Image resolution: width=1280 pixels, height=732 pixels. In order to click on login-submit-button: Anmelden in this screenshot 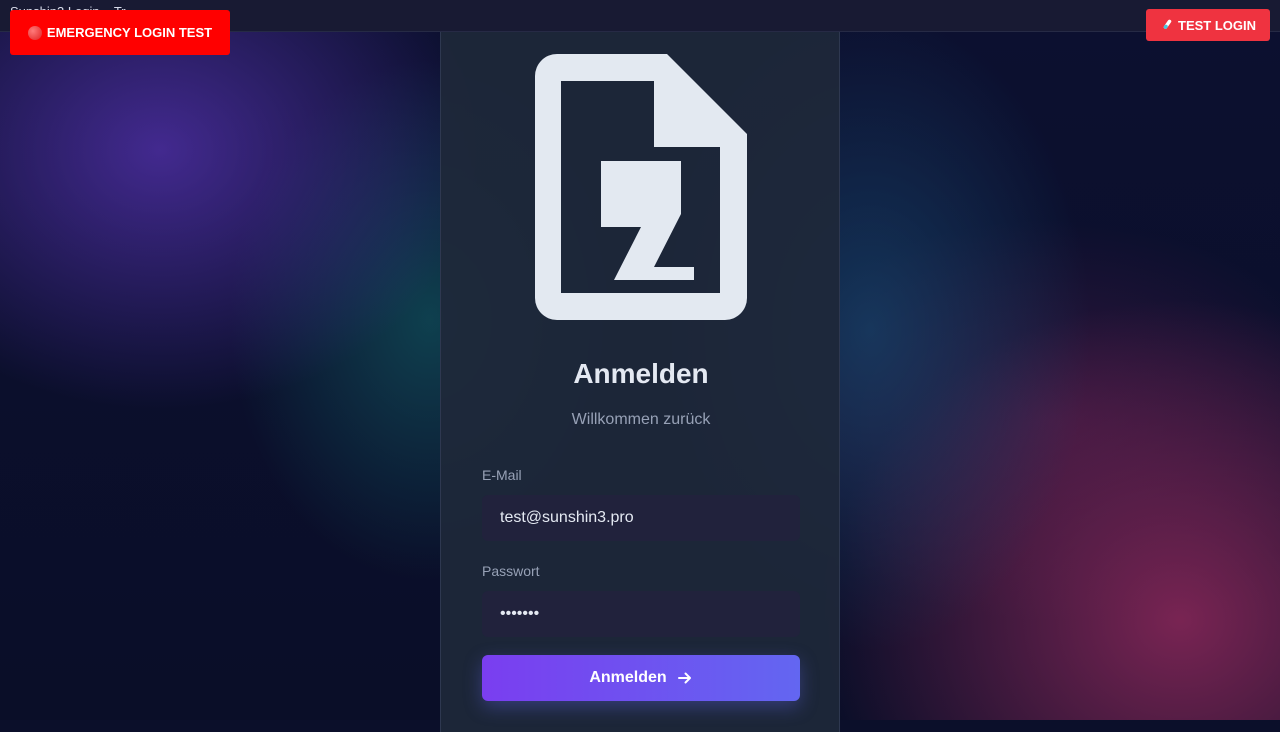, I will do `click(641, 678)`.